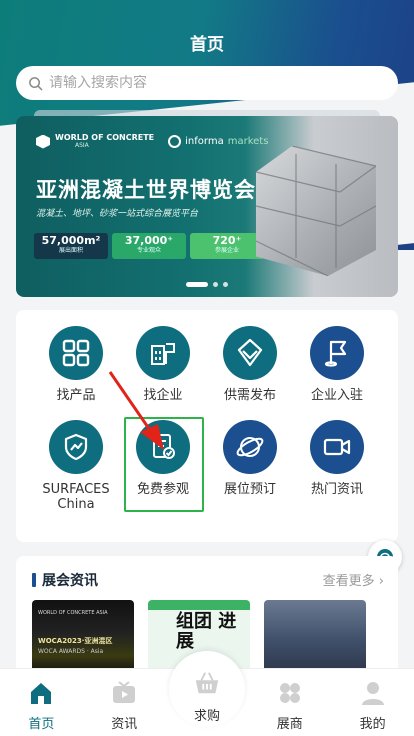 The width and height of the screenshot is (414, 736). Describe the element at coordinates (148, 250) in the screenshot. I see `stat-label: 专业观众` at that location.